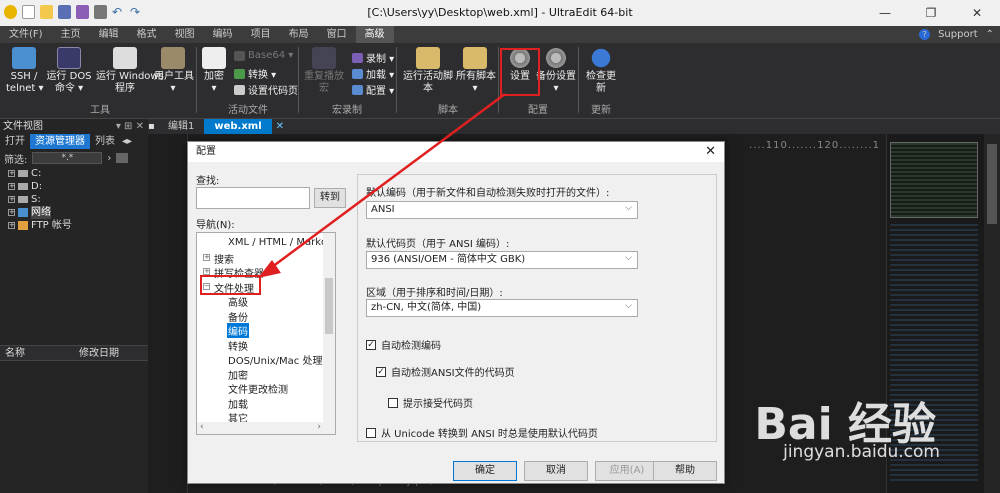  I want to click on tree-hscroll: ‹ ›, so click(266, 428).